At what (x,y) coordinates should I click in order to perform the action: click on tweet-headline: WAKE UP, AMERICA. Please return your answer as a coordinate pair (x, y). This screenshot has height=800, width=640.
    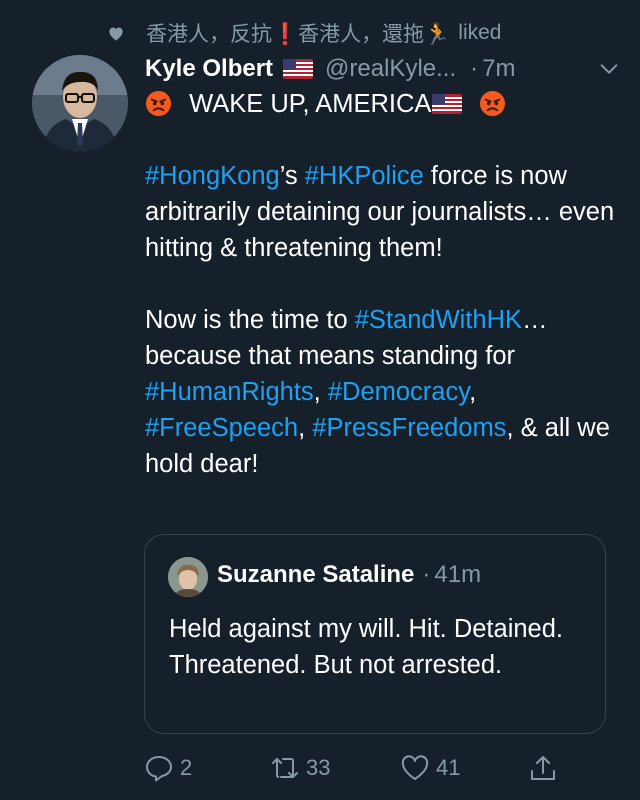
    Looking at the image, I should click on (310, 104).